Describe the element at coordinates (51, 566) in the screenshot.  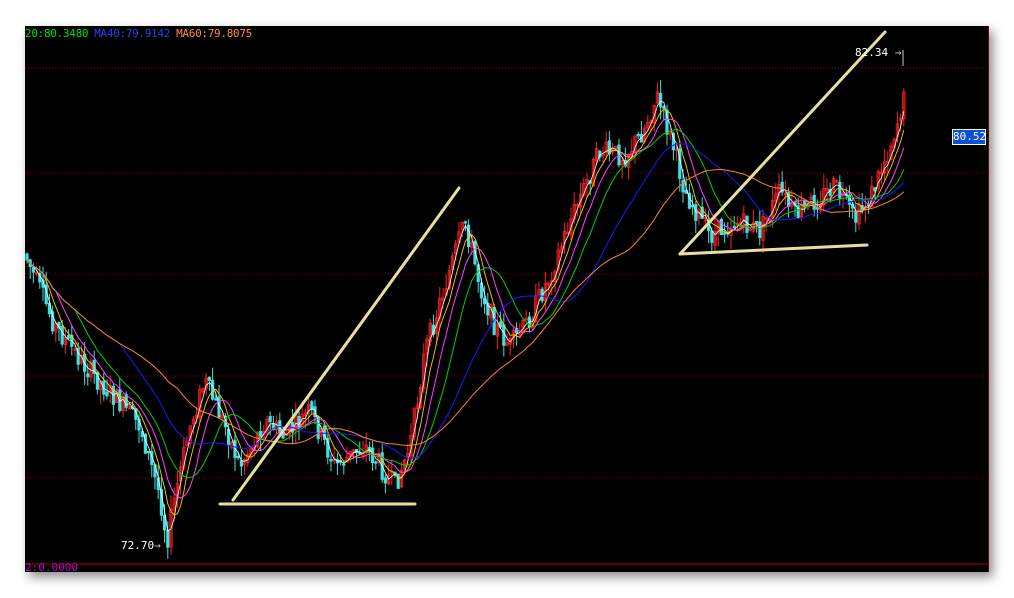
I see `indicator-label: 2:0.0000` at that location.